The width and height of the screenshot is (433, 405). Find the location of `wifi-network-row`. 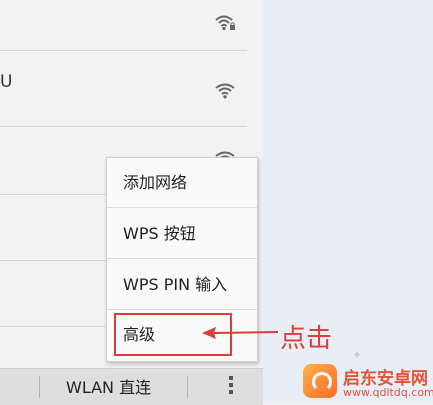

wifi-network-row is located at coordinates (123, 25).